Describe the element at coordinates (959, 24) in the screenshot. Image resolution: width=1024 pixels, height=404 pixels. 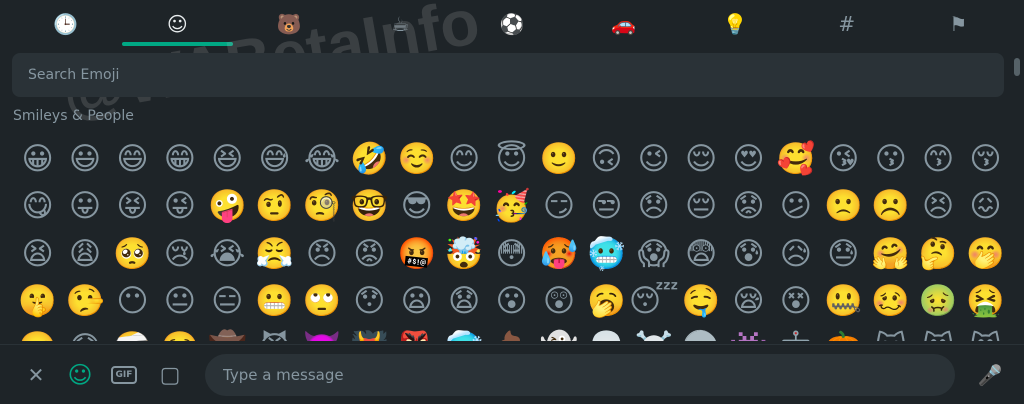
I see `tab-flags: ⚑` at that location.